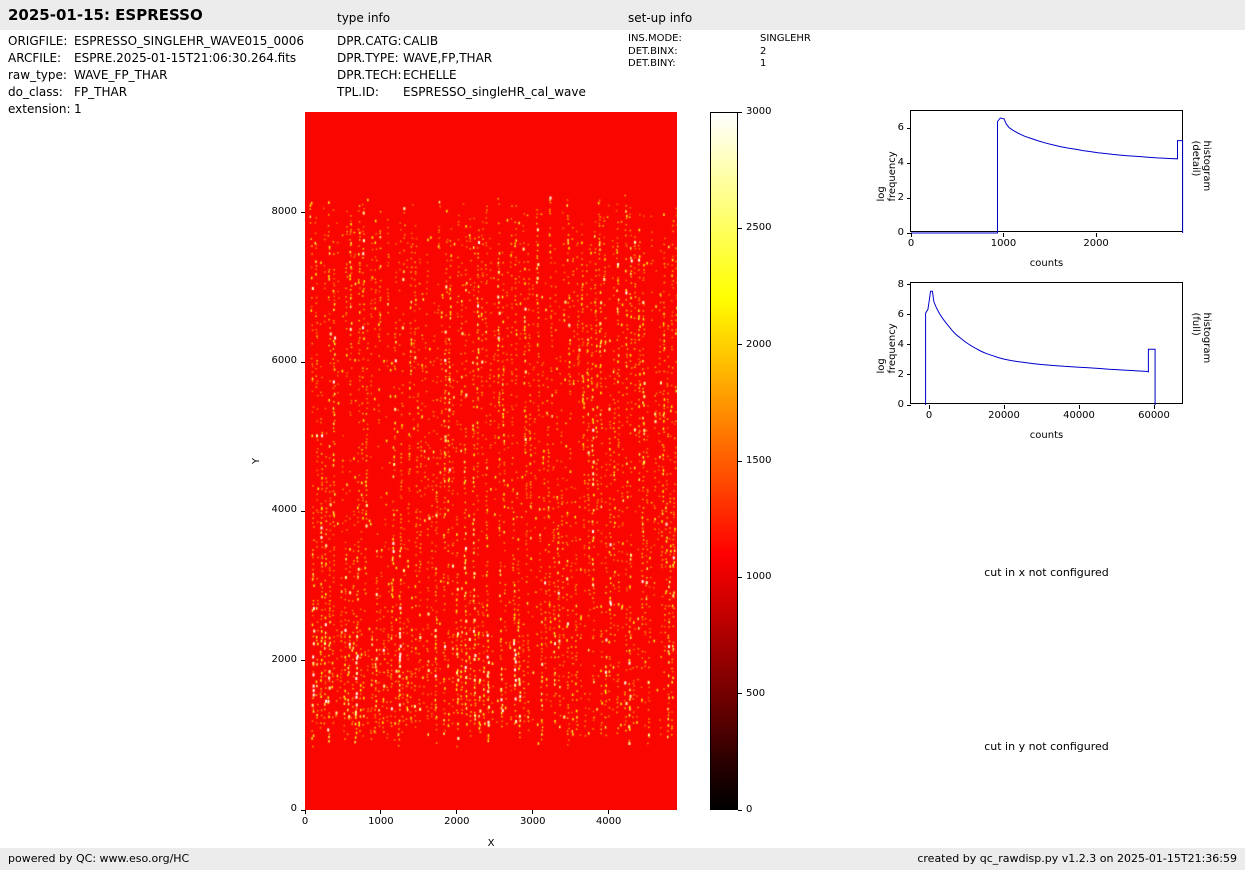 This screenshot has width=1245, height=870. Describe the element at coordinates (719, 64) in the screenshot. I see `info-row-det-biny: DET.BINY: 1` at that location.